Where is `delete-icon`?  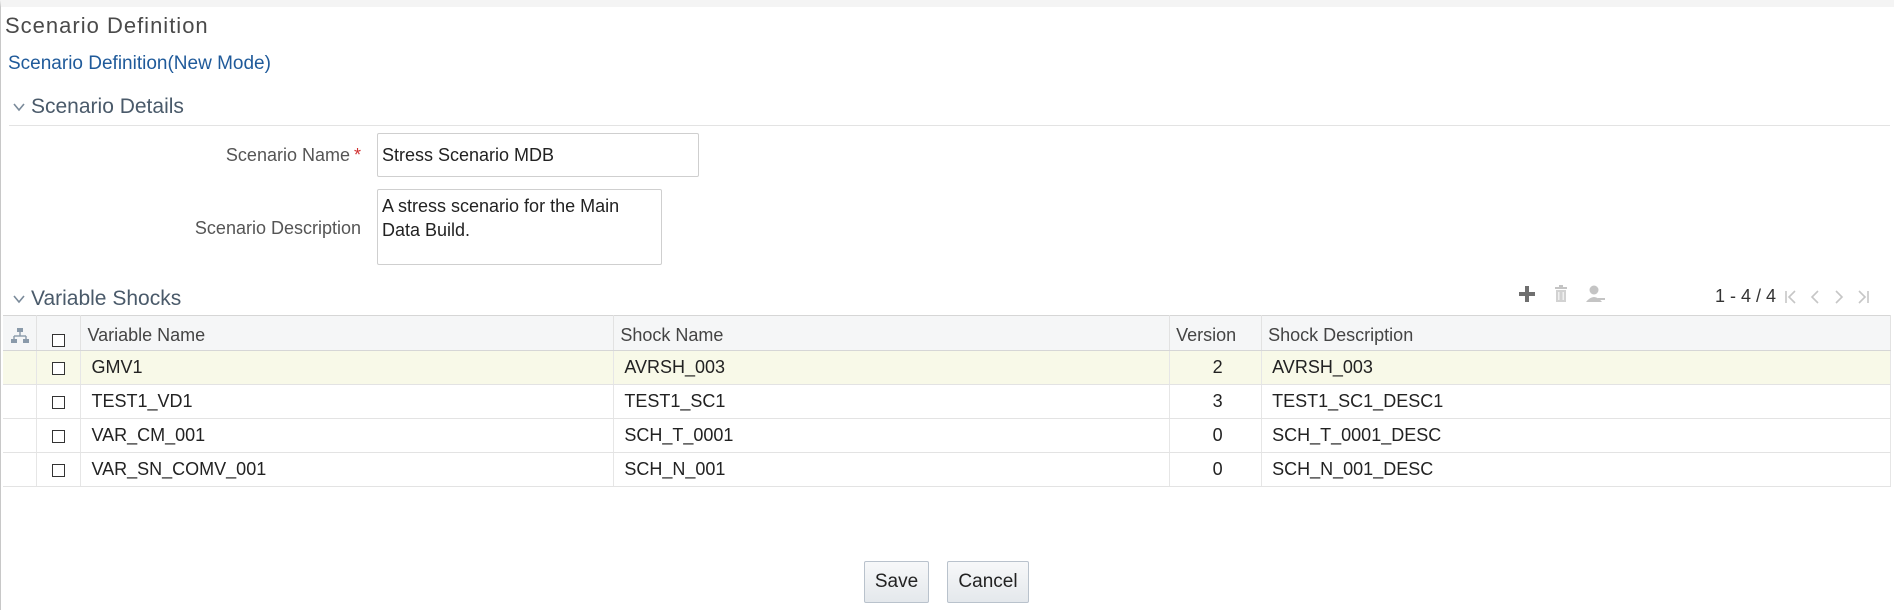 delete-icon is located at coordinates (1561, 294).